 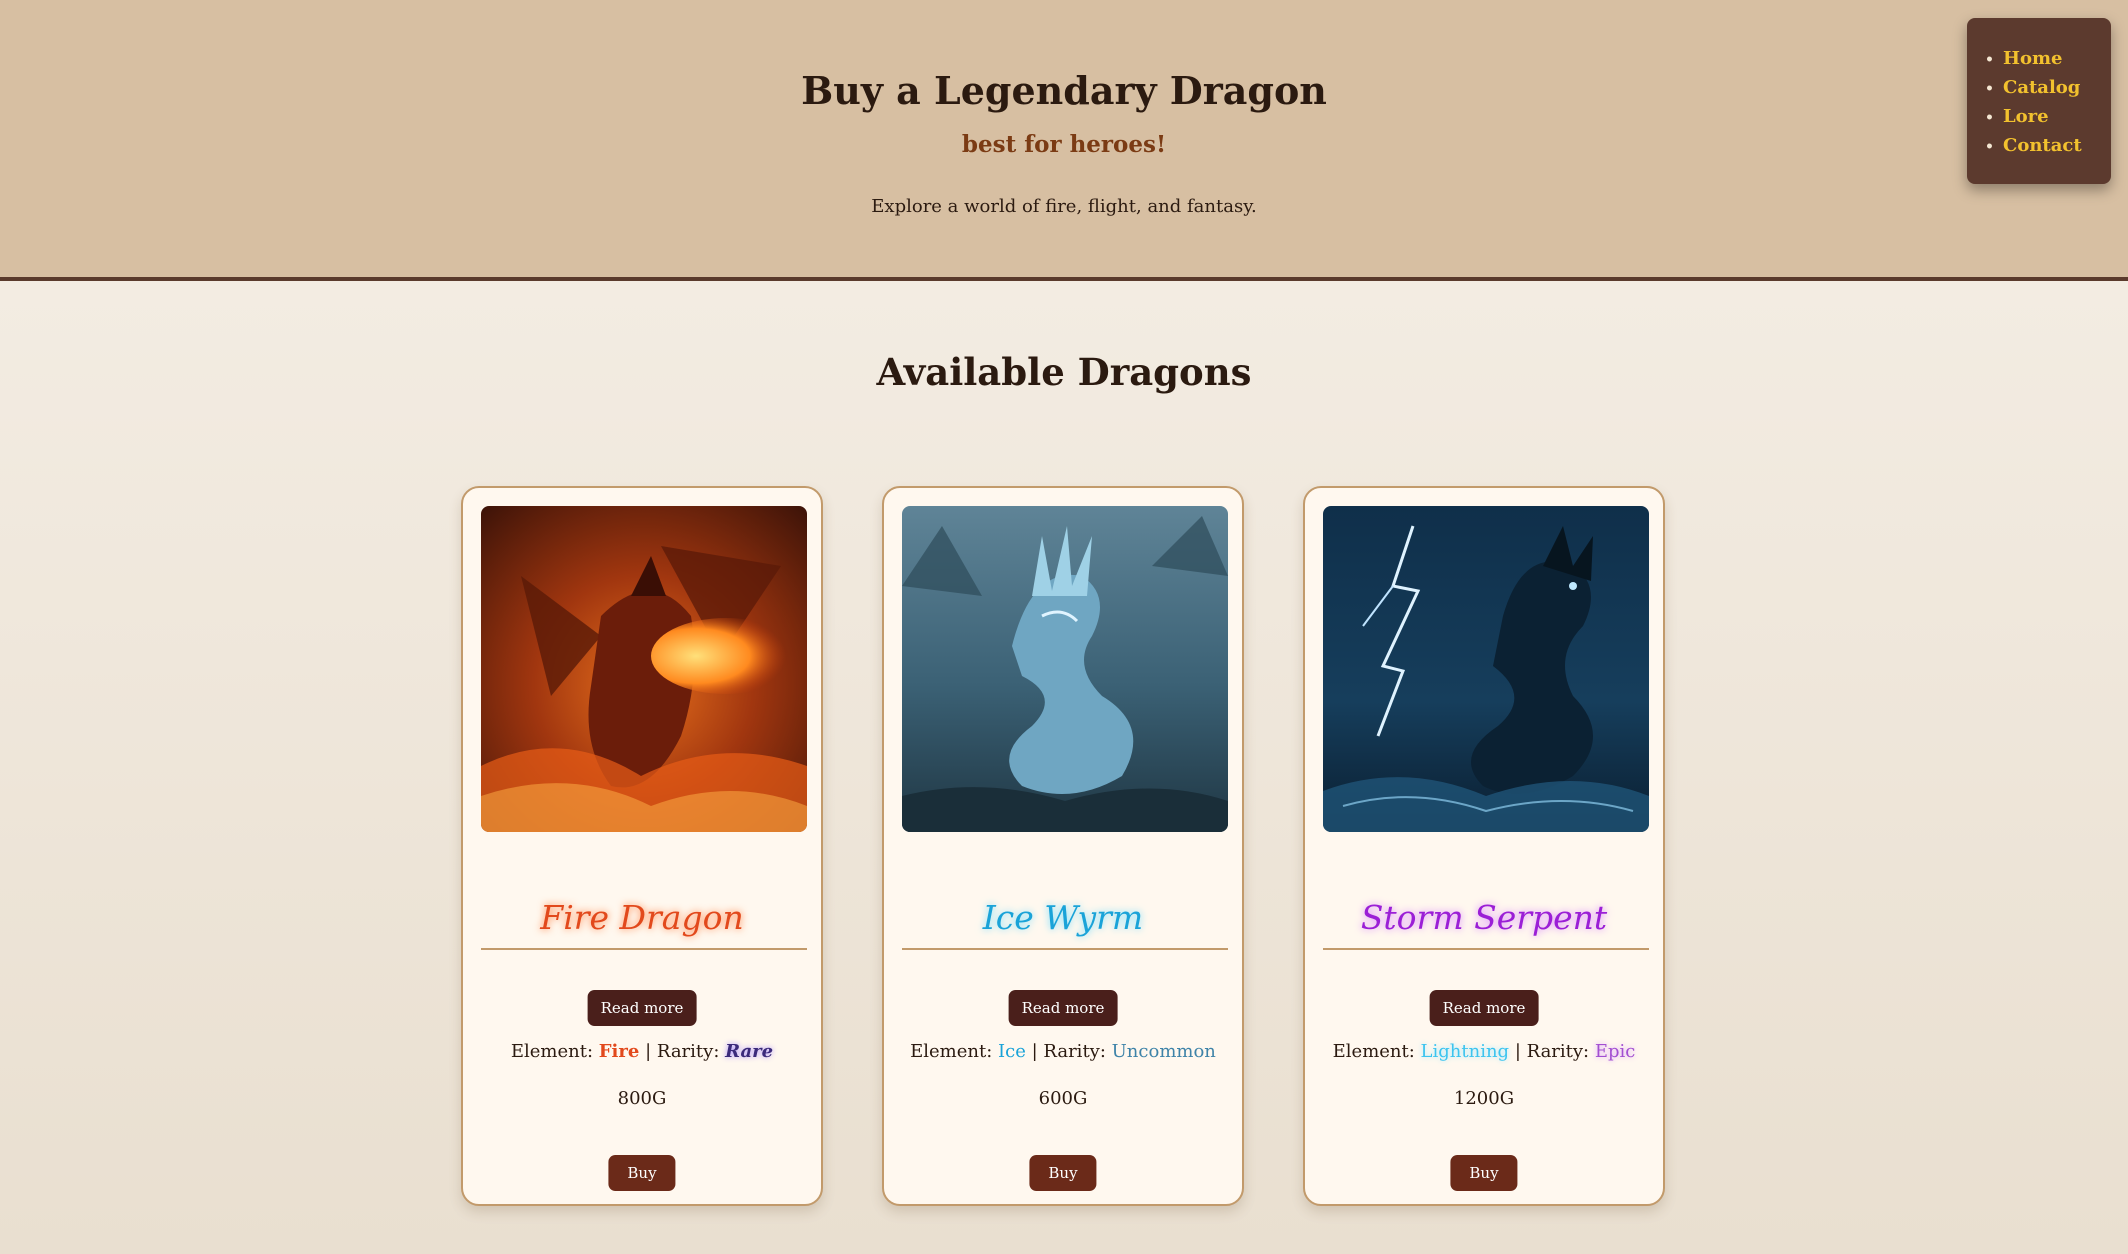 I want to click on dragon-meta: Element: Lightning | Rarity: Epic, so click(x=1484, y=1051).